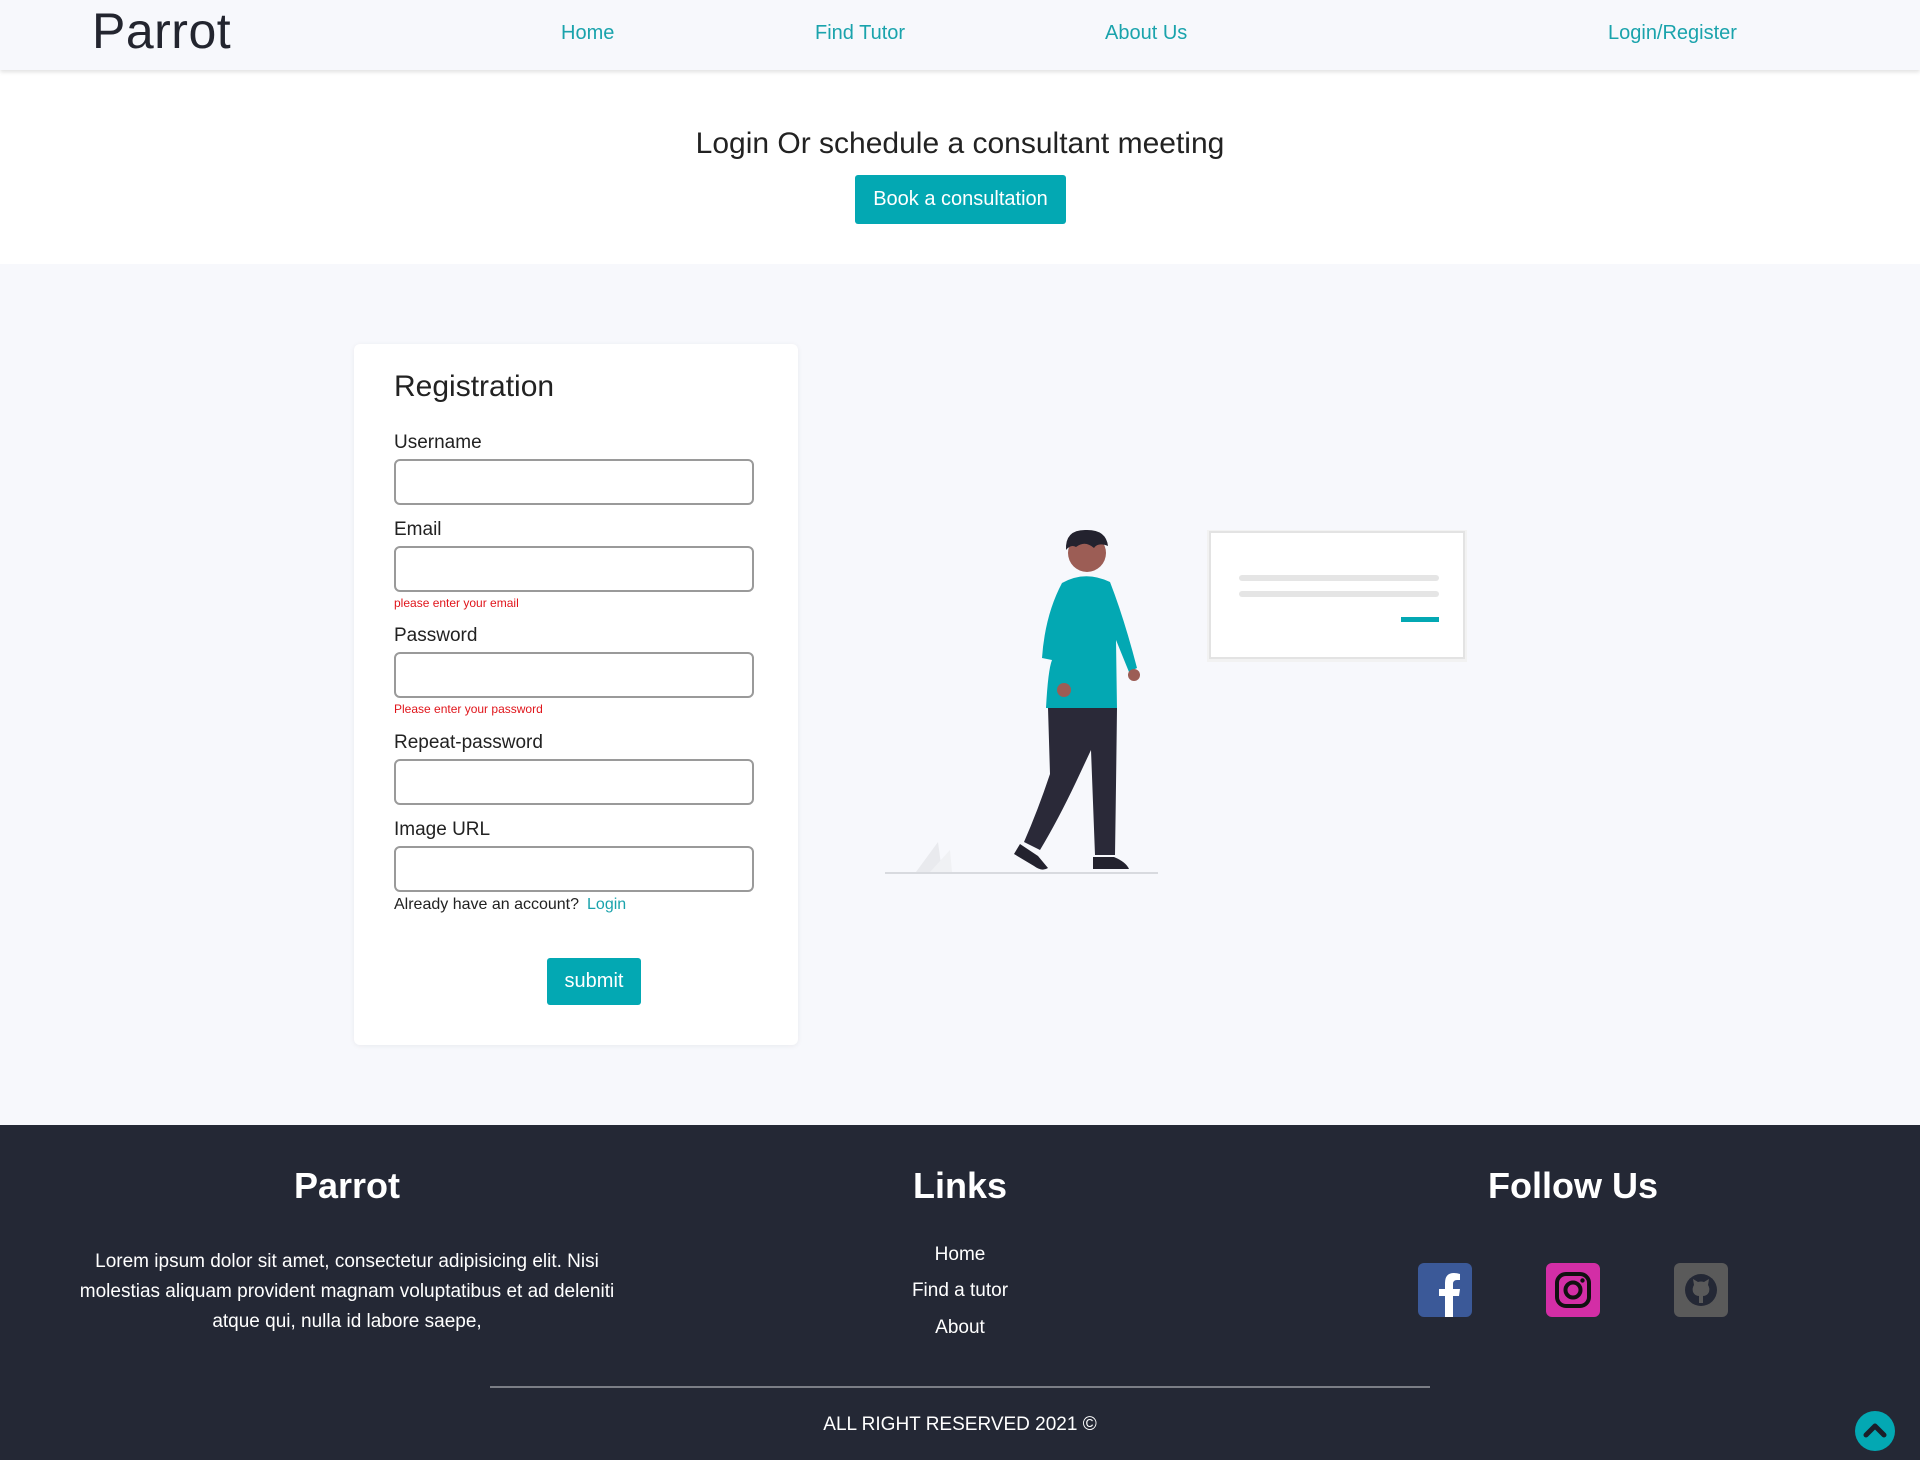  What do you see at coordinates (1573, 1290) in the screenshot?
I see `instagram-icon` at bounding box center [1573, 1290].